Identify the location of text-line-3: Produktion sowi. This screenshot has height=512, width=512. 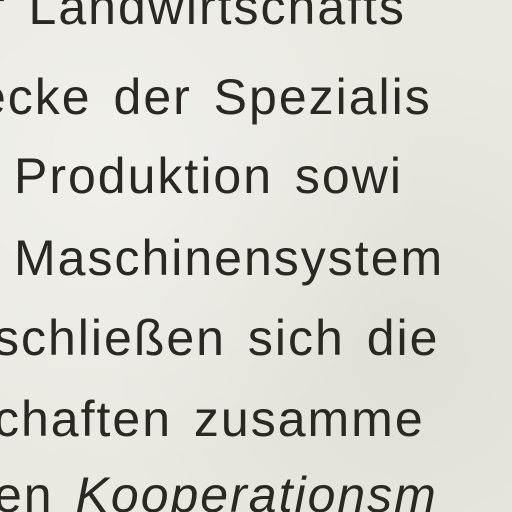
(208, 176).